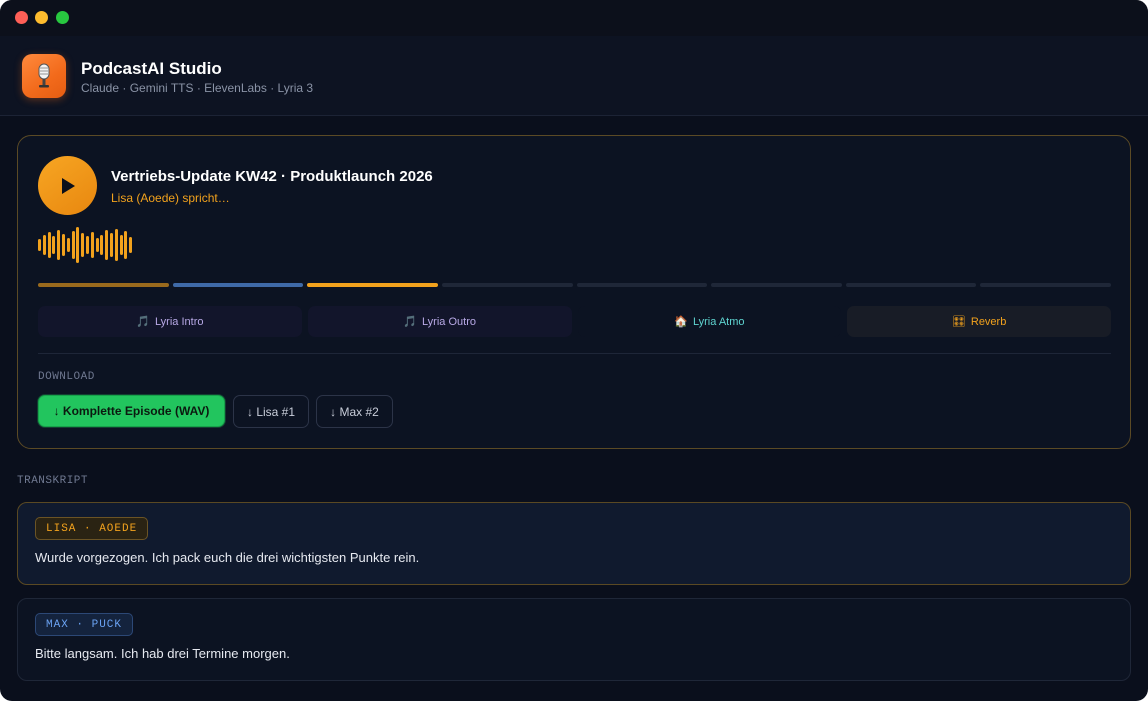 Image resolution: width=1148 pixels, height=701 pixels. I want to click on reverb-button: 🎛 Reverb, so click(979, 321).